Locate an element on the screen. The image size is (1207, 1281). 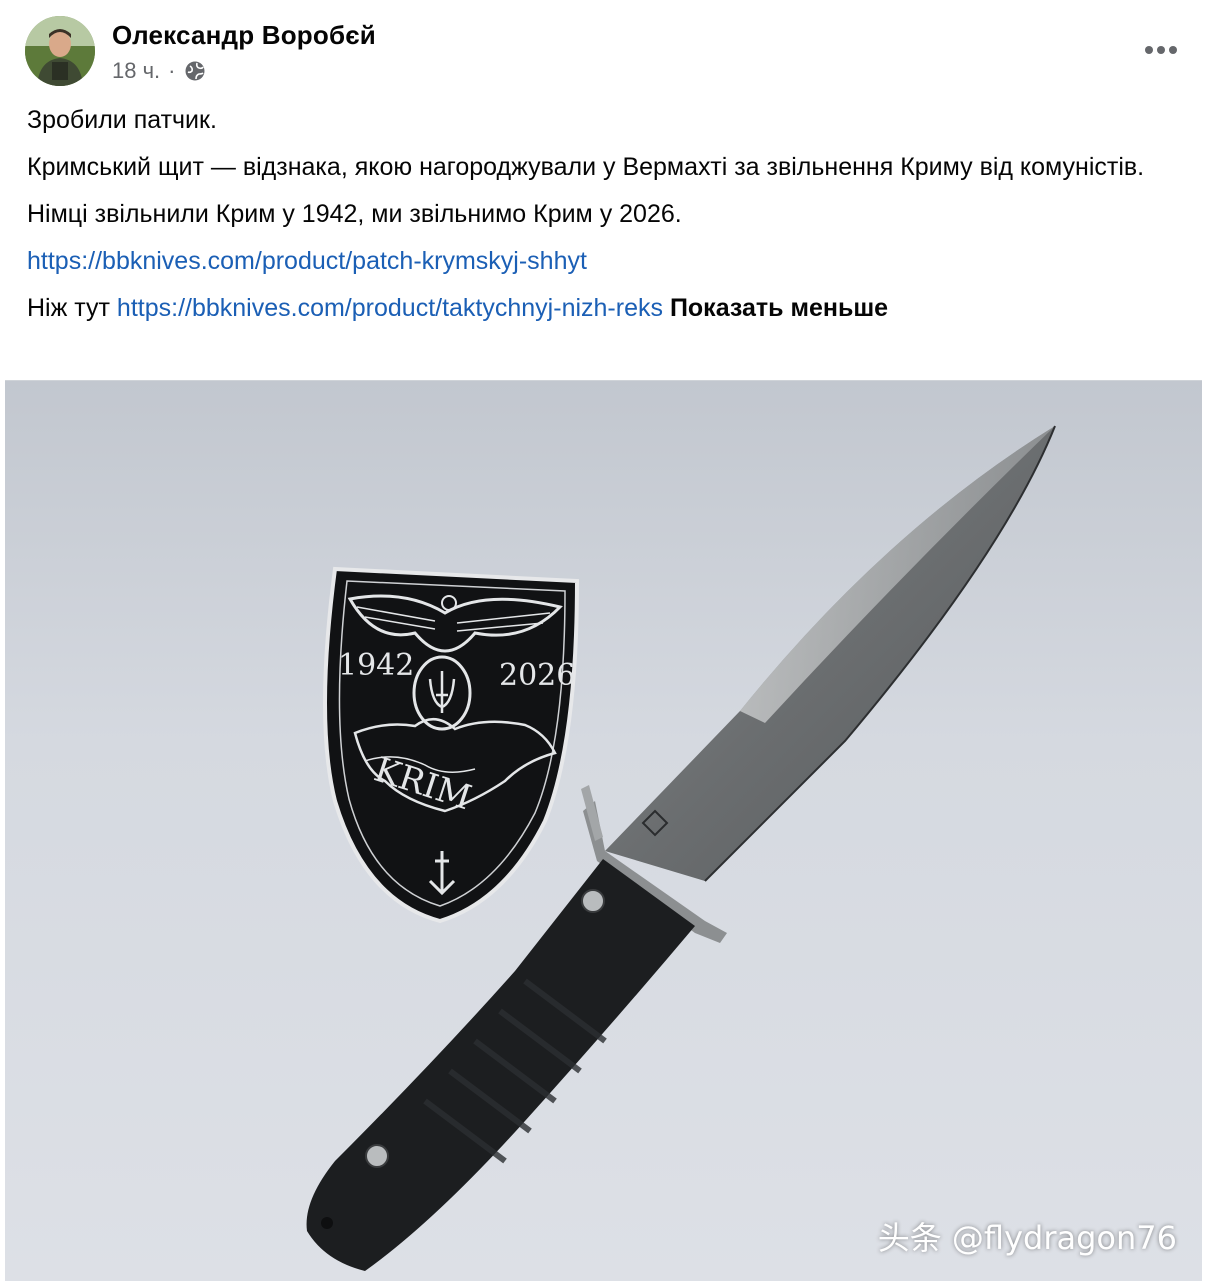
more-options-icon is located at coordinates (1161, 50).